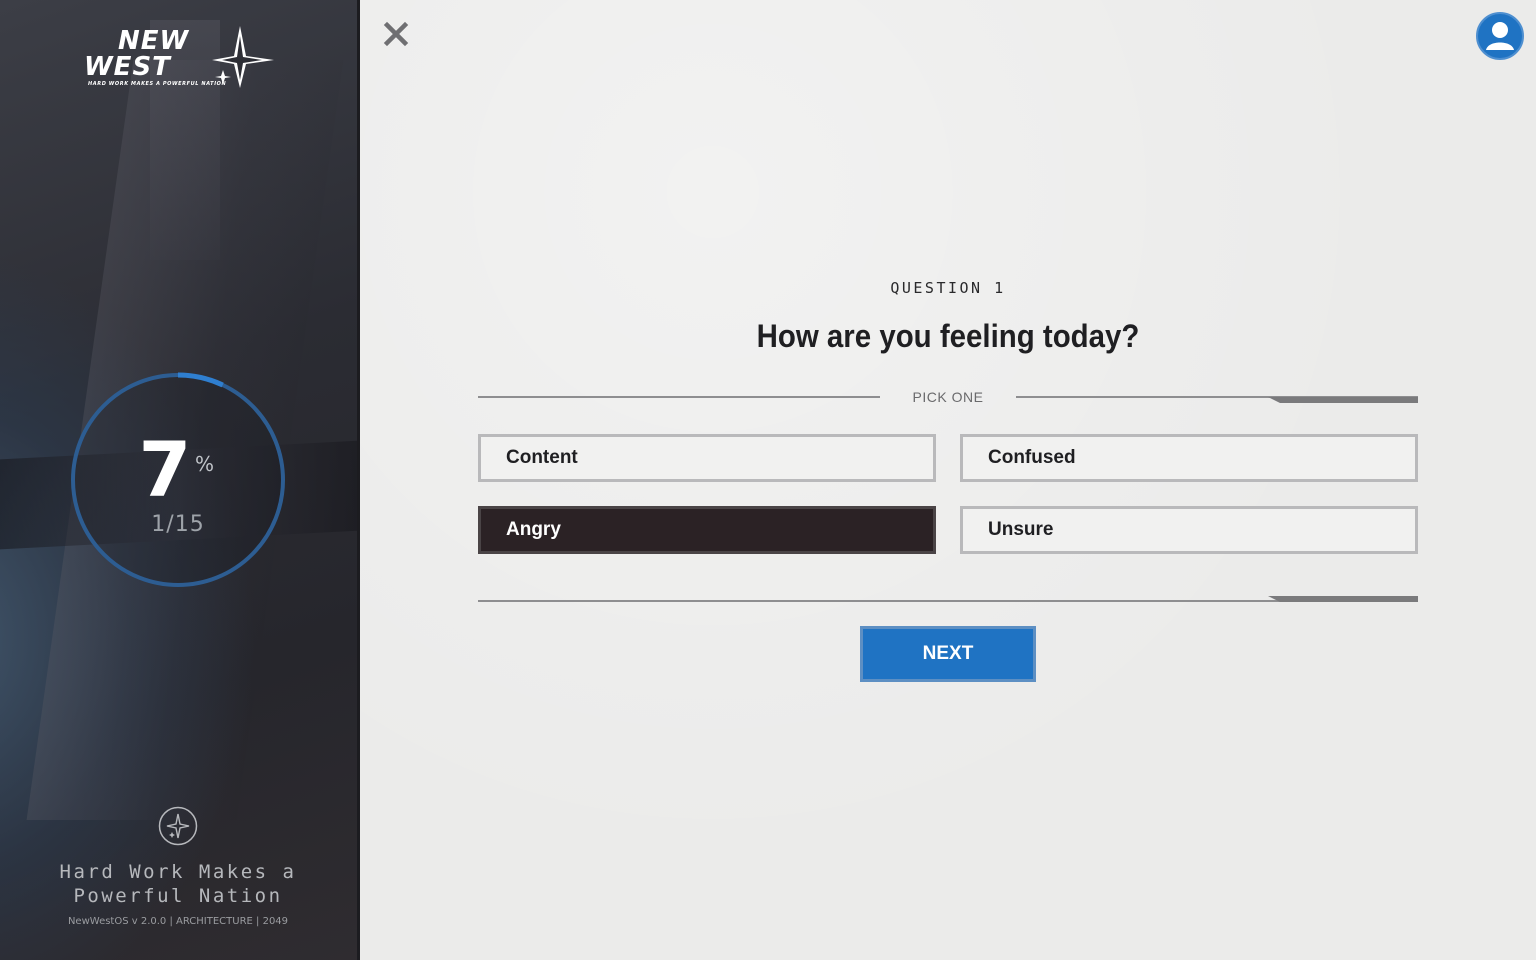 The image size is (1536, 960). Describe the element at coordinates (1189, 530) in the screenshot. I see `option-unsure: Unsure` at that location.